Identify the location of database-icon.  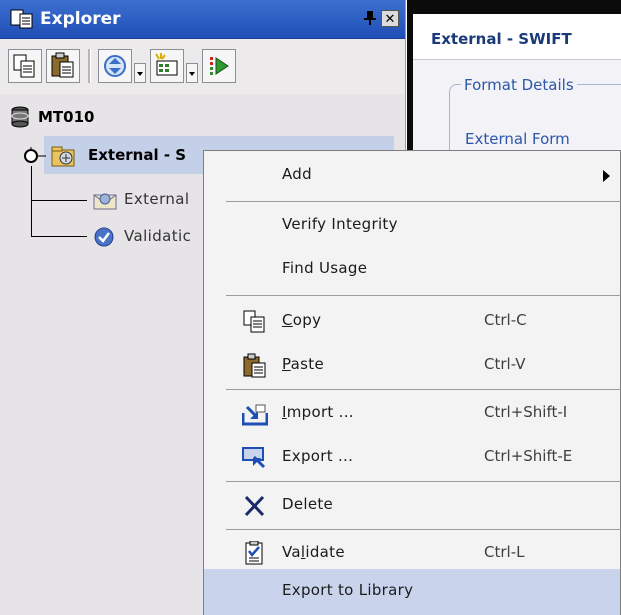
(20, 119).